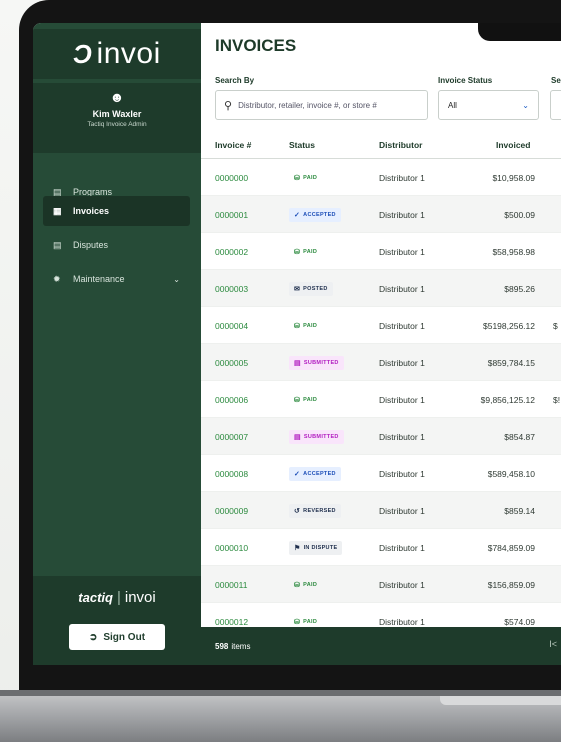 Image resolution: width=561 pixels, height=742 pixels. What do you see at coordinates (57, 210) in the screenshot?
I see `invoices-icon: ▦` at bounding box center [57, 210].